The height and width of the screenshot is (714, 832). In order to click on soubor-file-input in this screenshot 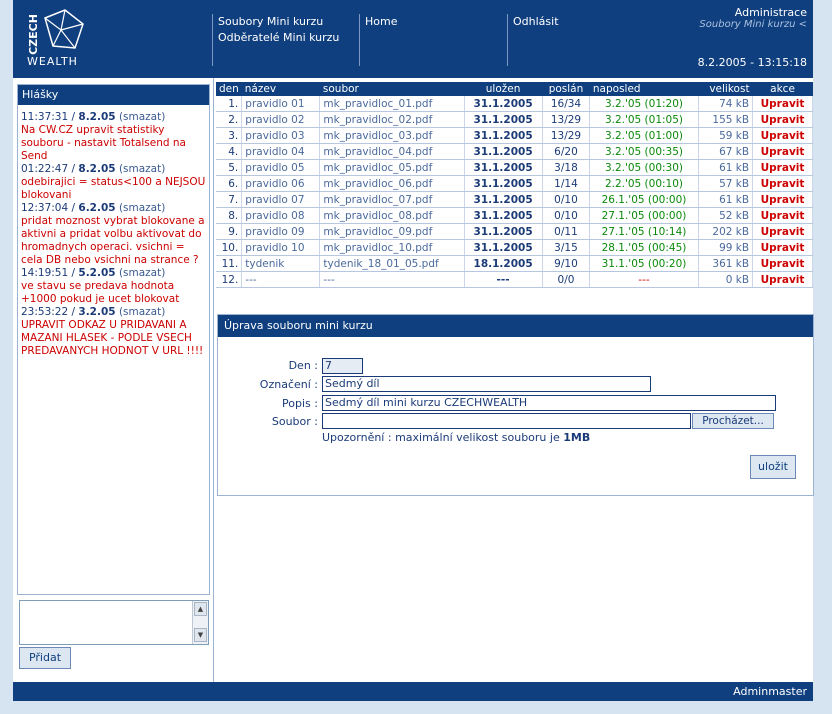, I will do `click(506, 421)`.